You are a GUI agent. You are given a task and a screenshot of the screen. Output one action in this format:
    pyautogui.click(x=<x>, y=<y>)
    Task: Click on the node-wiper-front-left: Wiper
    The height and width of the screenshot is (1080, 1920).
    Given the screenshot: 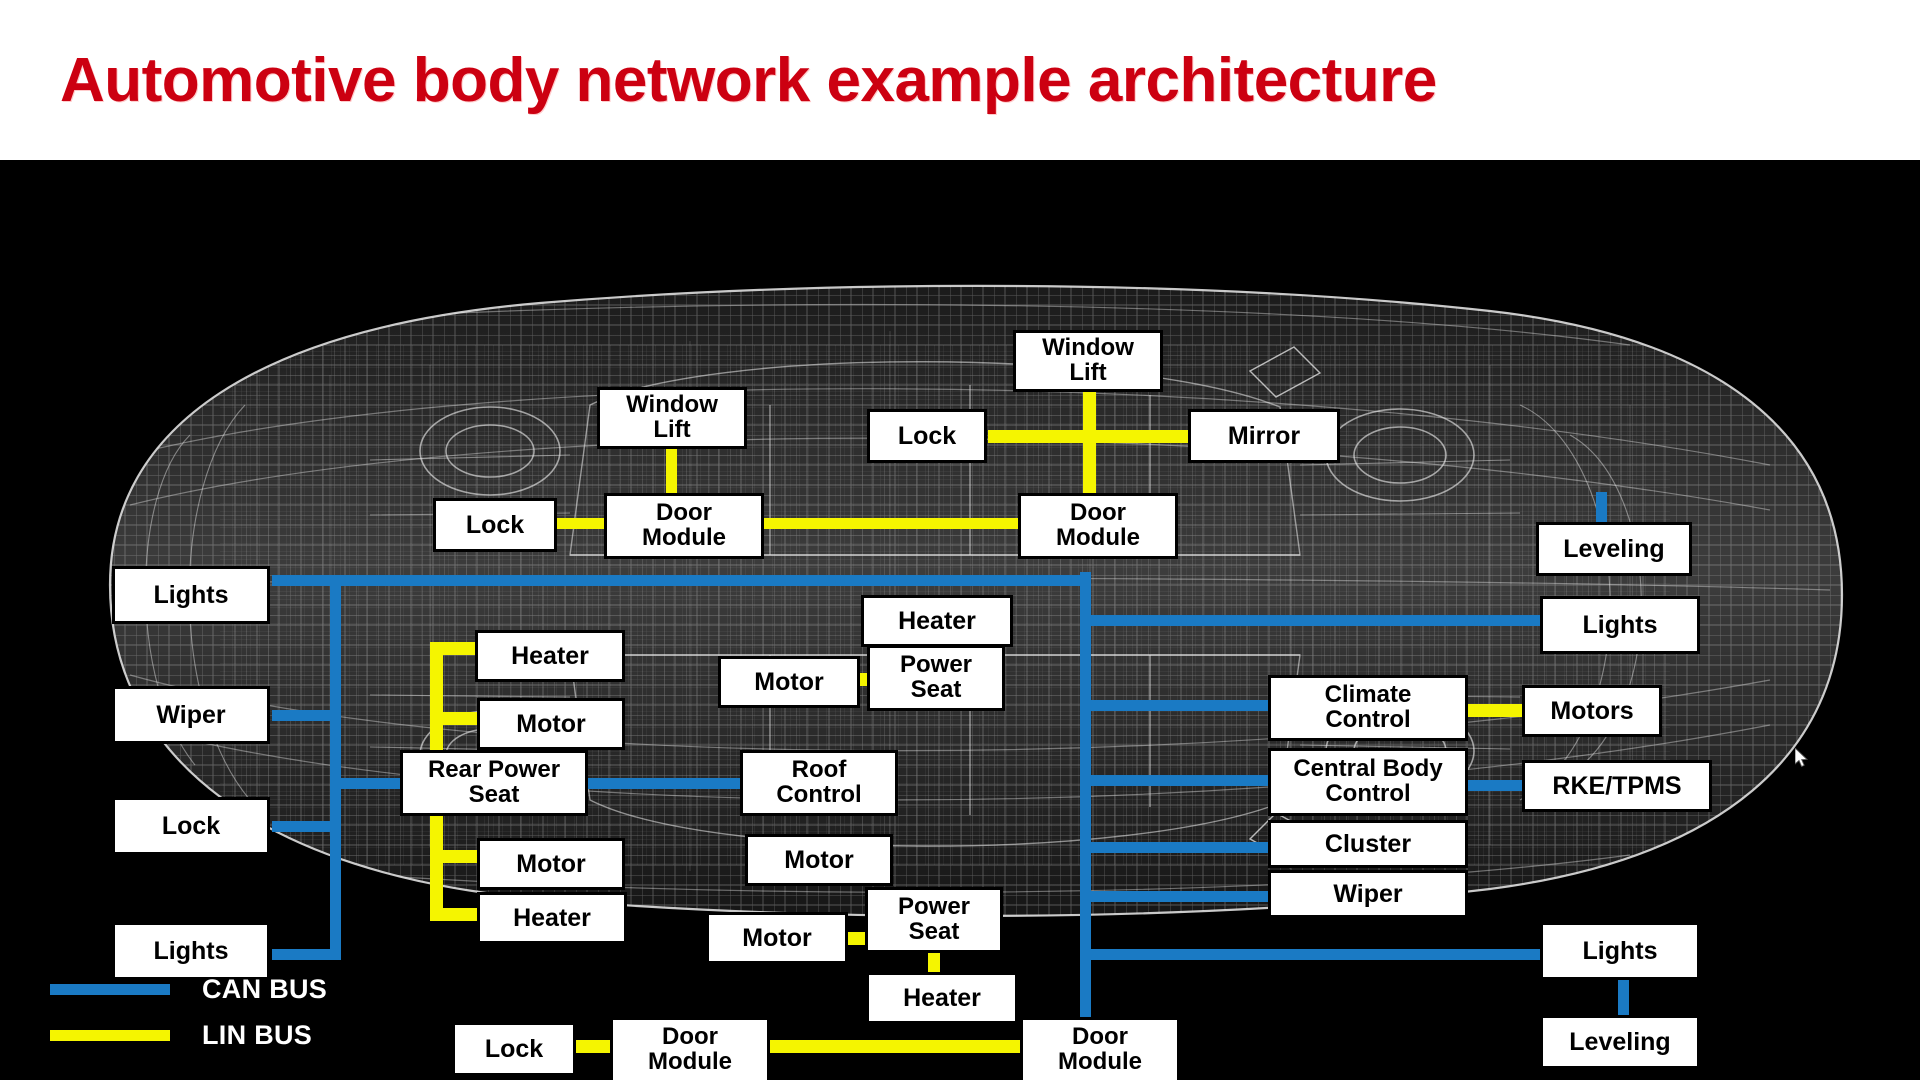 What is the action you would take?
    pyautogui.click(x=191, y=715)
    